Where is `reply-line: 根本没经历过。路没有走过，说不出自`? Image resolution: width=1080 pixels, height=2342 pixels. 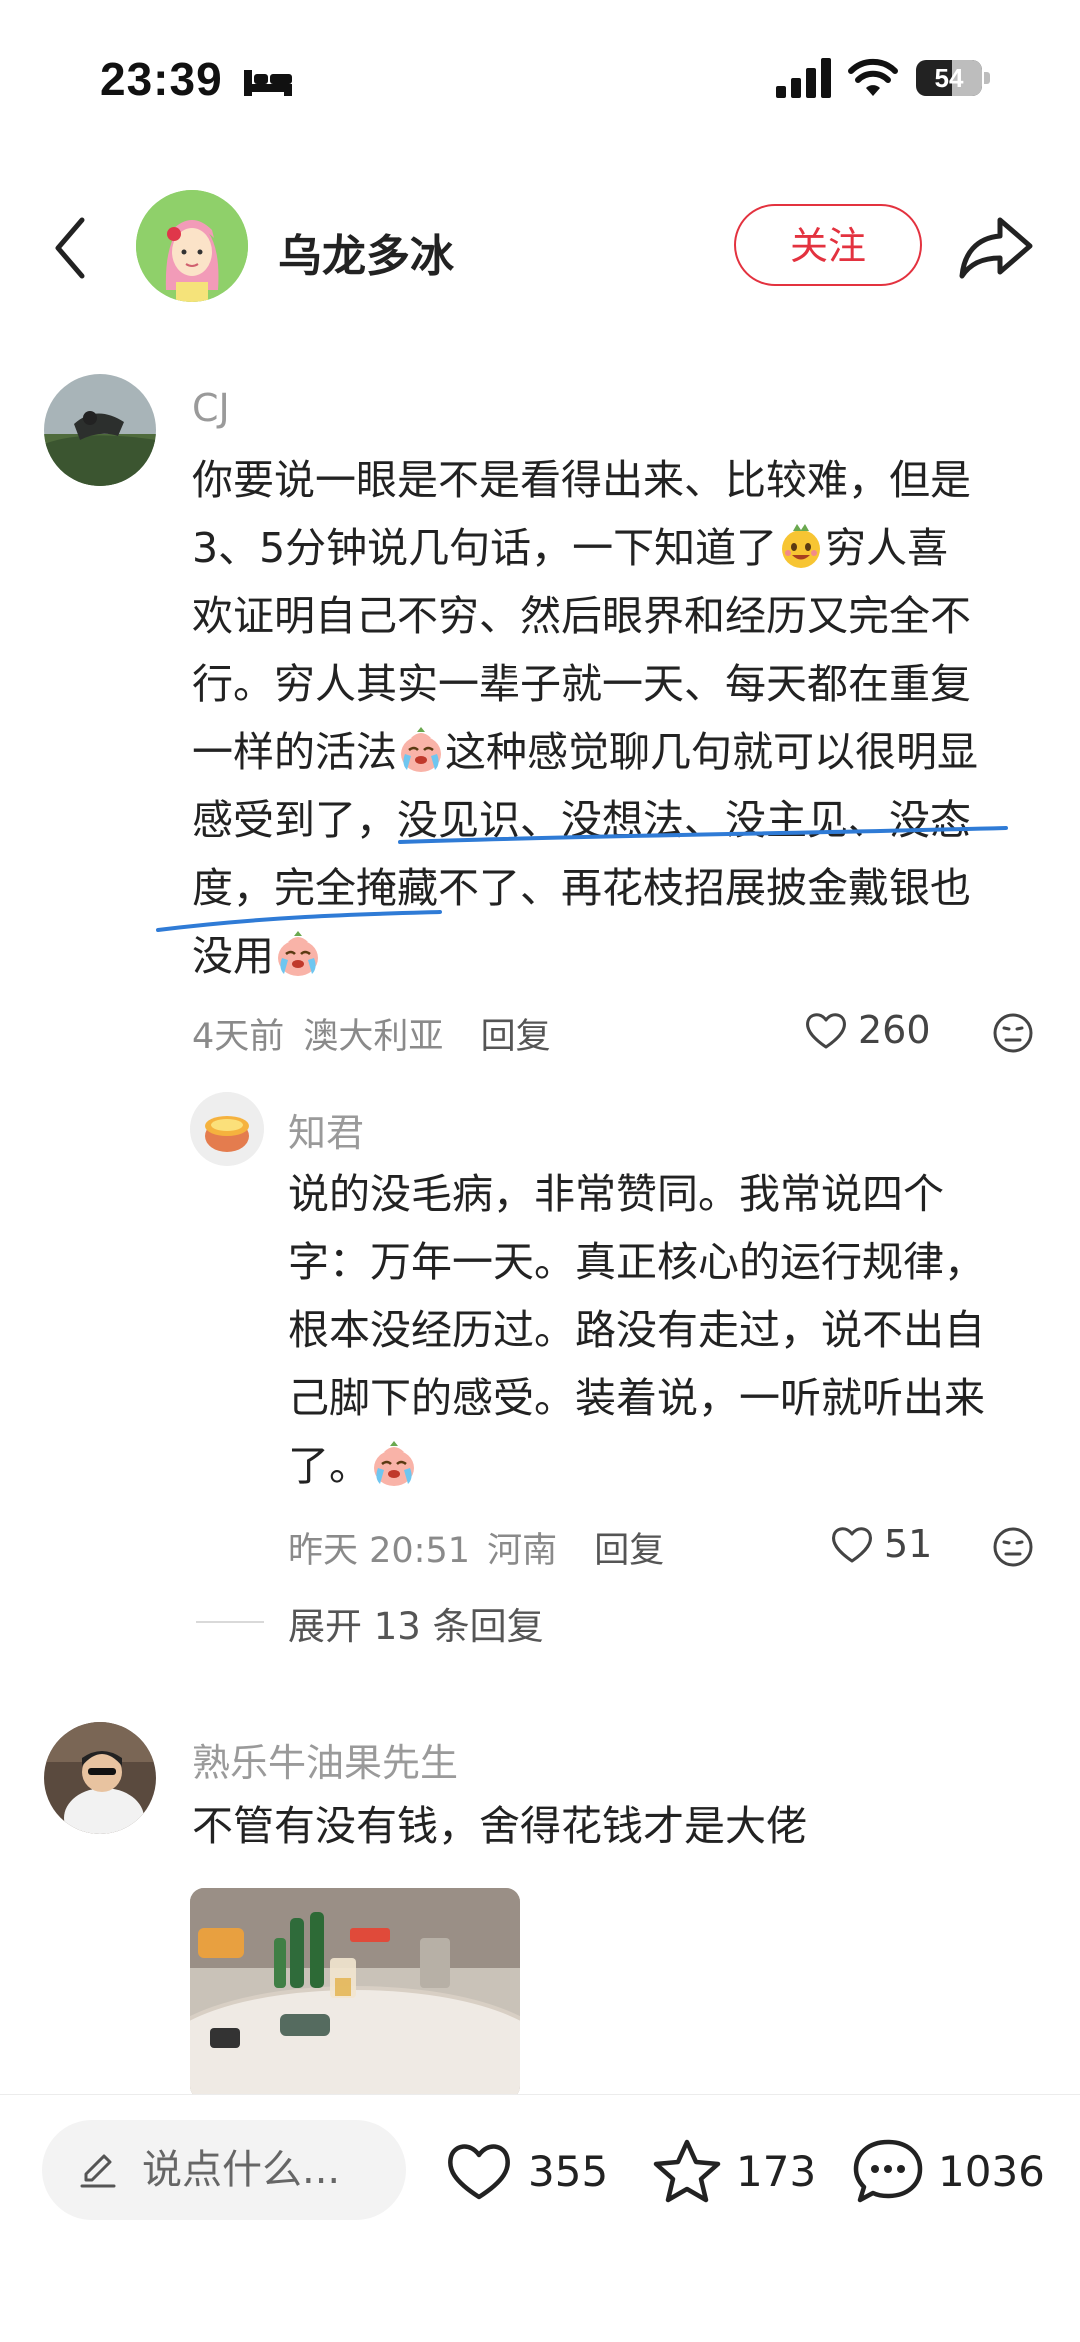 reply-line: 根本没经历过。路没有走过，说不出自 is located at coordinates (636, 1330).